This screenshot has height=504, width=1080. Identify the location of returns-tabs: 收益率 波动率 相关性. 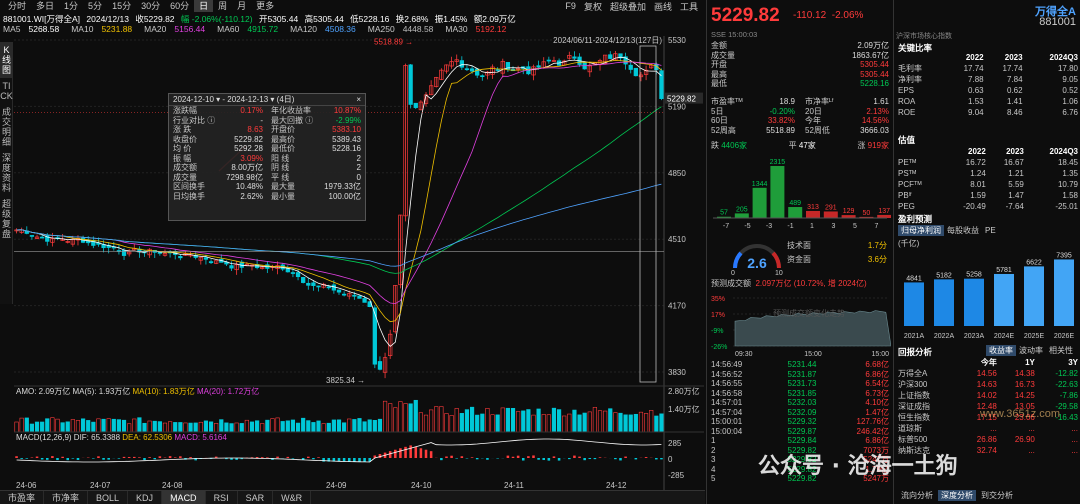
(1031, 350).